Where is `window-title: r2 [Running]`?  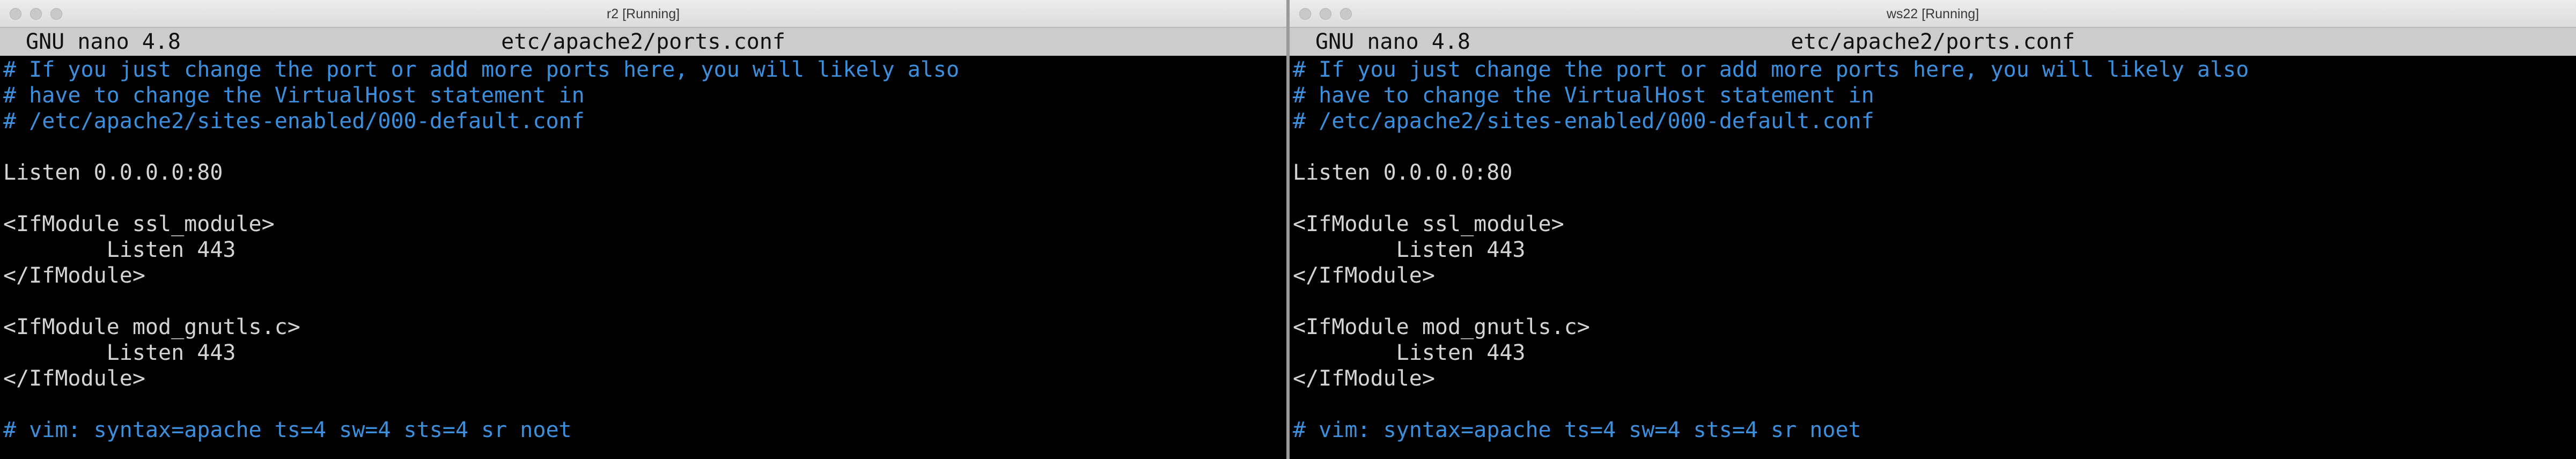
window-title: r2 [Running] is located at coordinates (643, 13).